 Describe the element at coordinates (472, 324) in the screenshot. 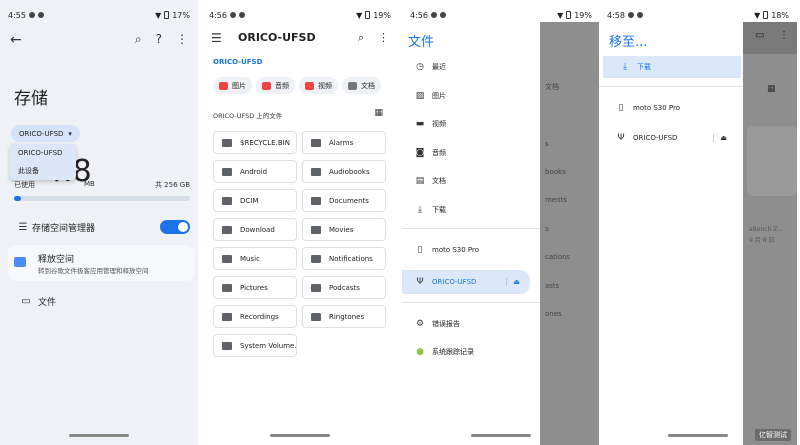

I see `drawer-item-bug-report: ⚙ 错误报告` at that location.